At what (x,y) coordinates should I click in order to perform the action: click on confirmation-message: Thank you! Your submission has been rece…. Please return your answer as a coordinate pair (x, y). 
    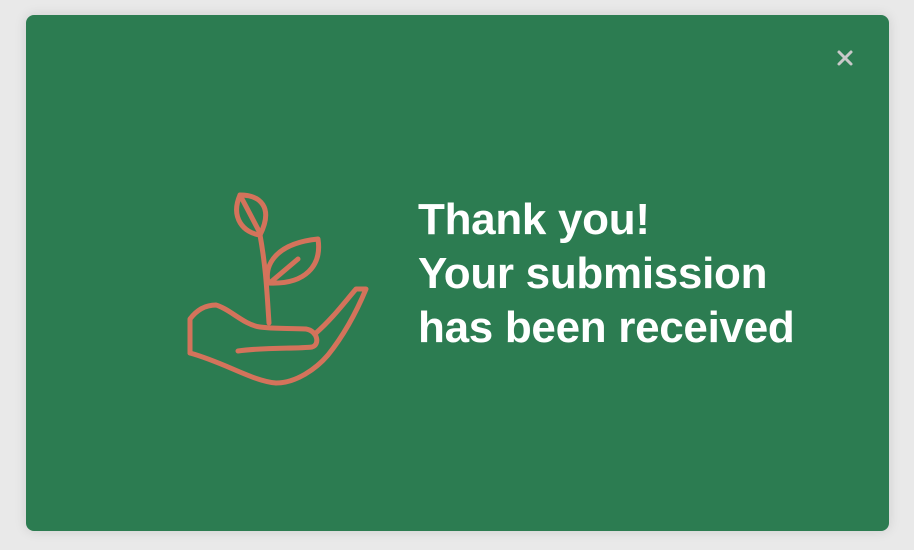
    Looking at the image, I should click on (648, 274).